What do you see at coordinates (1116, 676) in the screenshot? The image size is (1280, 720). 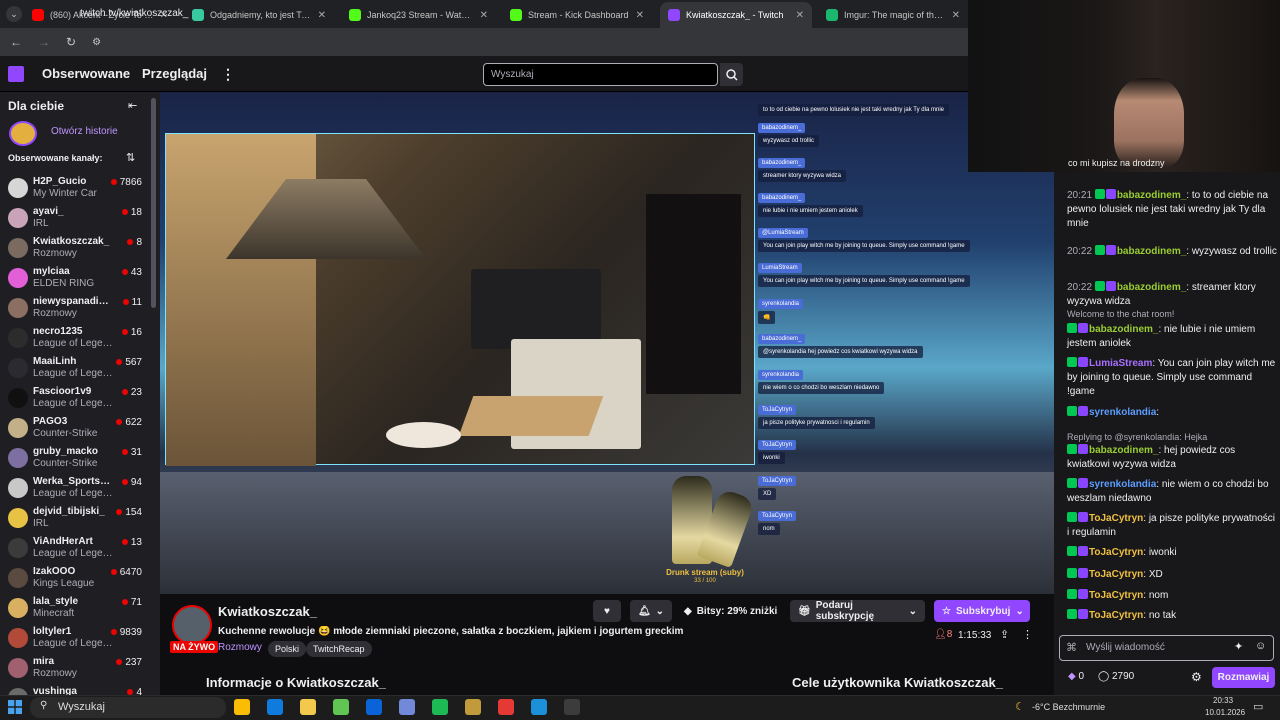 I see `channel-points: ◯ 2790` at bounding box center [1116, 676].